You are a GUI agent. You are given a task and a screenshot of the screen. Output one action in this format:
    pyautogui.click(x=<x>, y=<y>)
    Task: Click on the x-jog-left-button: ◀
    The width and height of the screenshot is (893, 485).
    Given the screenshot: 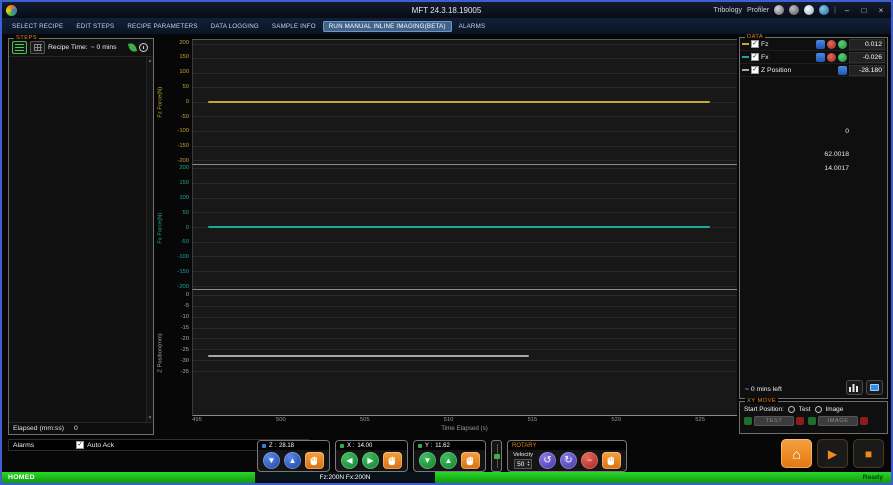 What is the action you would take?
    pyautogui.click(x=349, y=460)
    